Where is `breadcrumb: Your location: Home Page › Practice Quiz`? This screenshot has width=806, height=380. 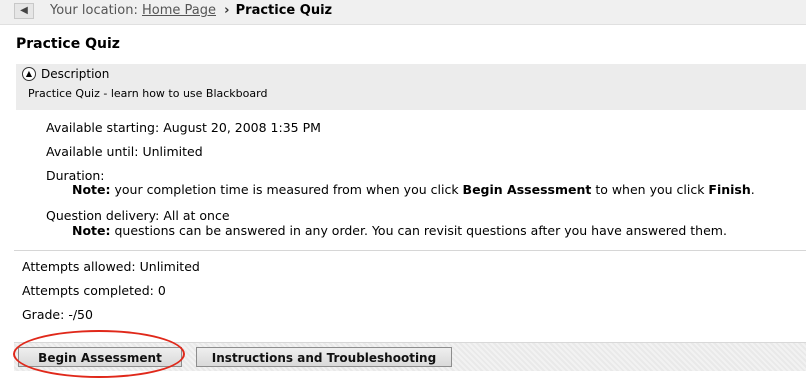 breadcrumb: Your location: Home Page › Practice Quiz is located at coordinates (191, 11).